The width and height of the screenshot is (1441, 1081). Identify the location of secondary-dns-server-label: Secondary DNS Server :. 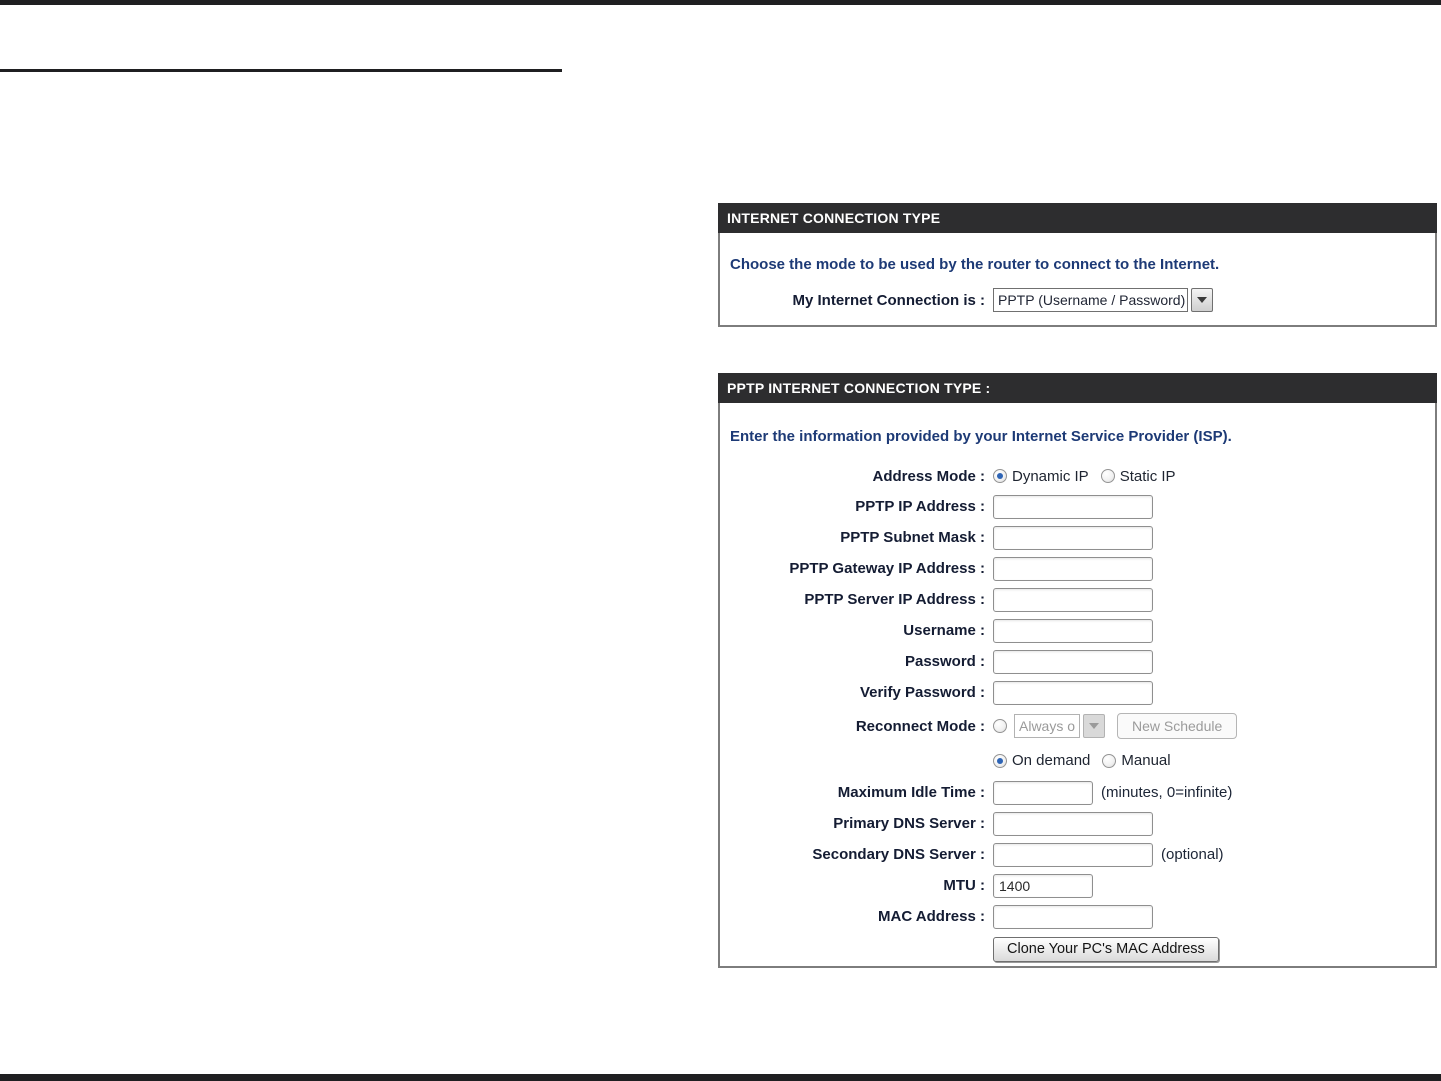
(898, 854).